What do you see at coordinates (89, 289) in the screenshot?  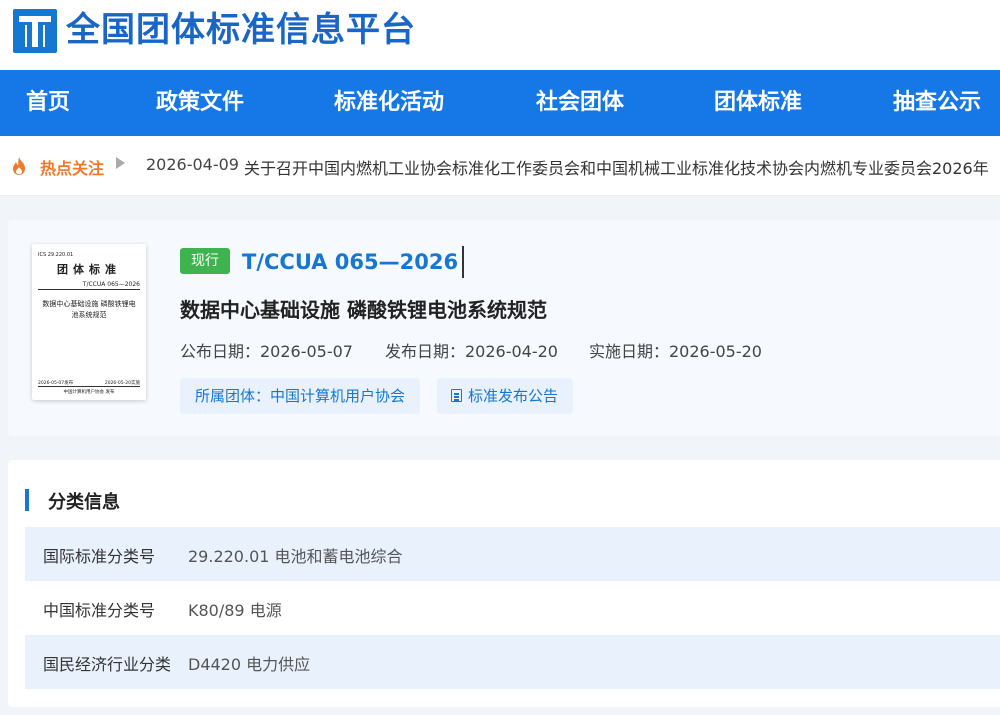 I see `cover-divider` at bounding box center [89, 289].